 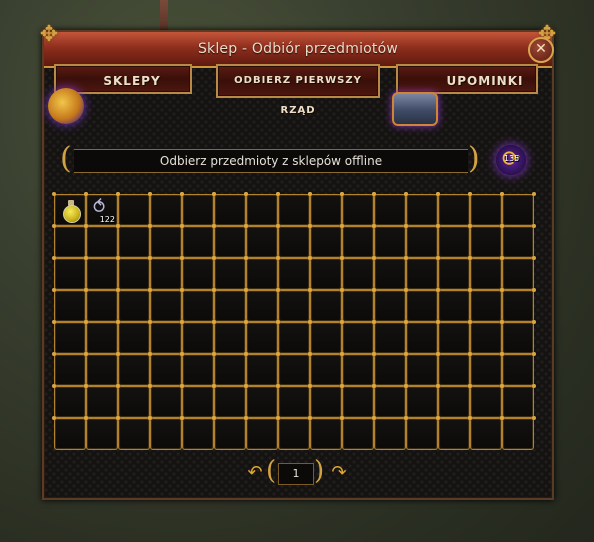 What do you see at coordinates (298, 45) in the screenshot?
I see `title-bar: ✥ Sklep - Odbiór przedmiotów ✥ ✕` at bounding box center [298, 45].